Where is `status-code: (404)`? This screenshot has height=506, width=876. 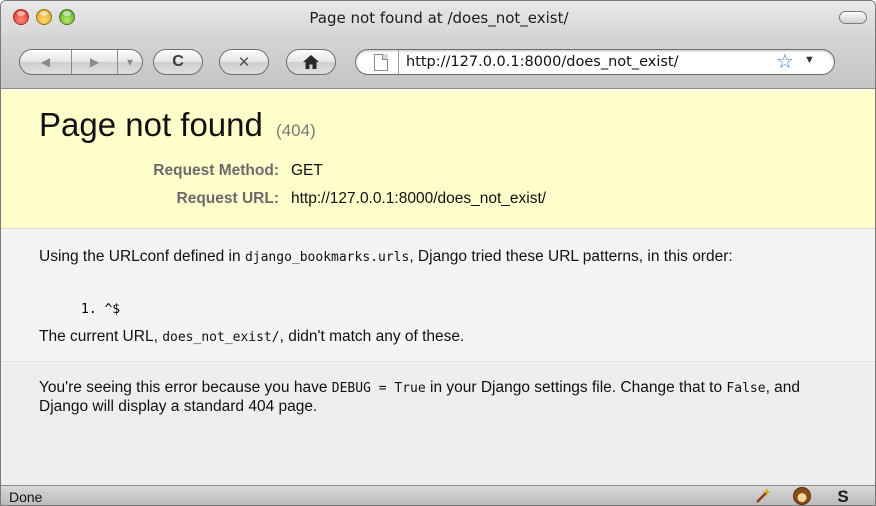
status-code: (404) is located at coordinates (296, 130).